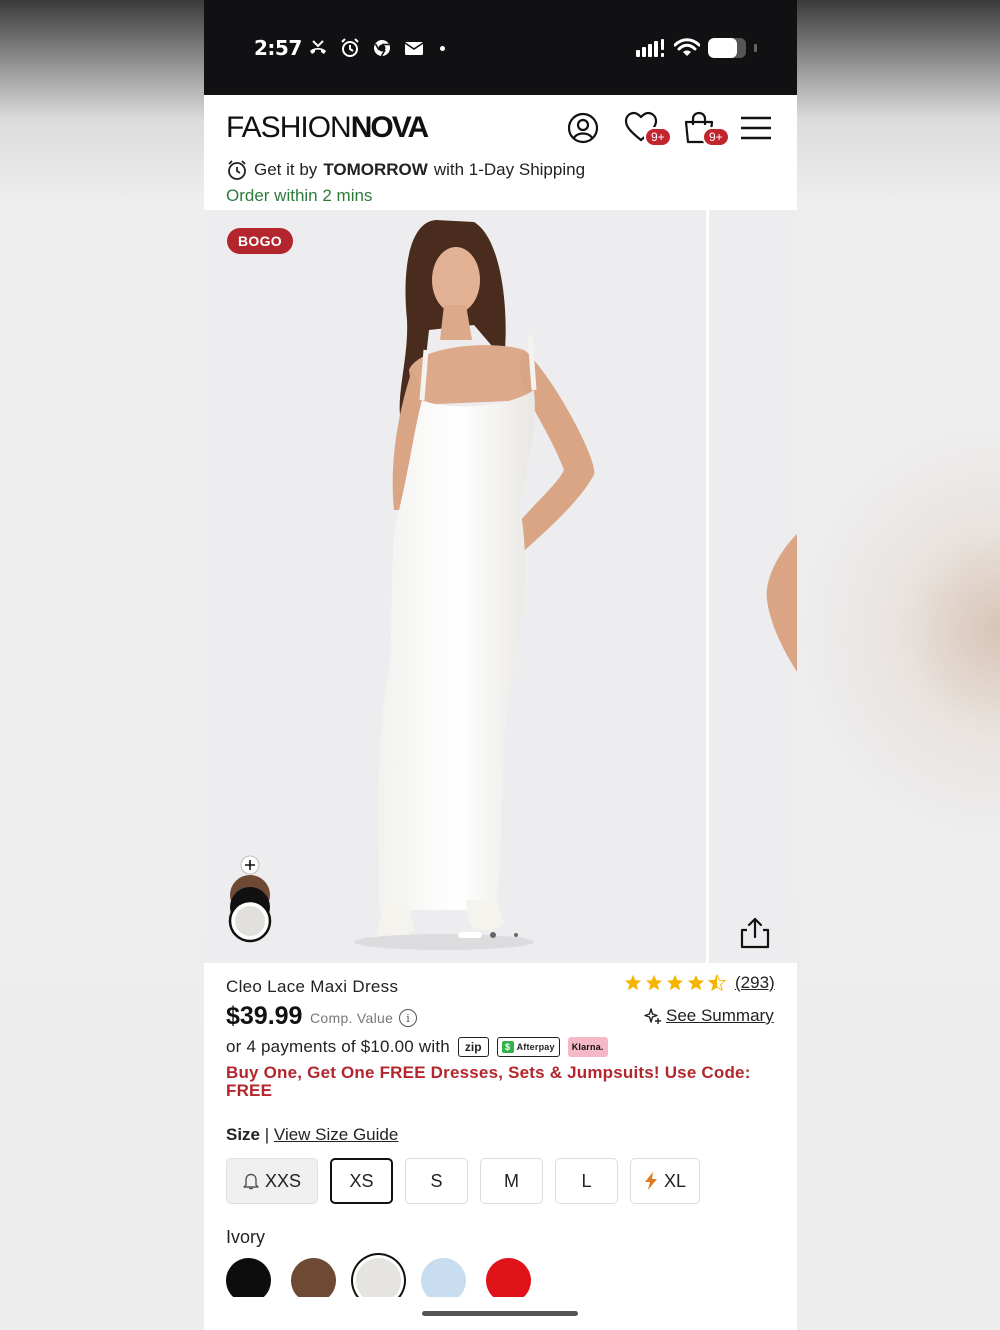 The height and width of the screenshot is (1330, 1000). What do you see at coordinates (289, 127) in the screenshot?
I see `logo-light-text: FASHION` at bounding box center [289, 127].